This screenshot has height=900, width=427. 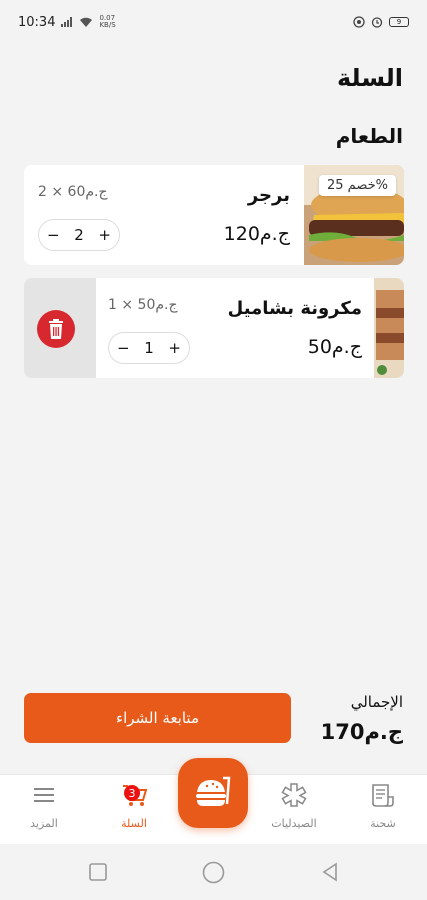 I want to click on quantity-stepper: − 2 +, so click(x=79, y=235).